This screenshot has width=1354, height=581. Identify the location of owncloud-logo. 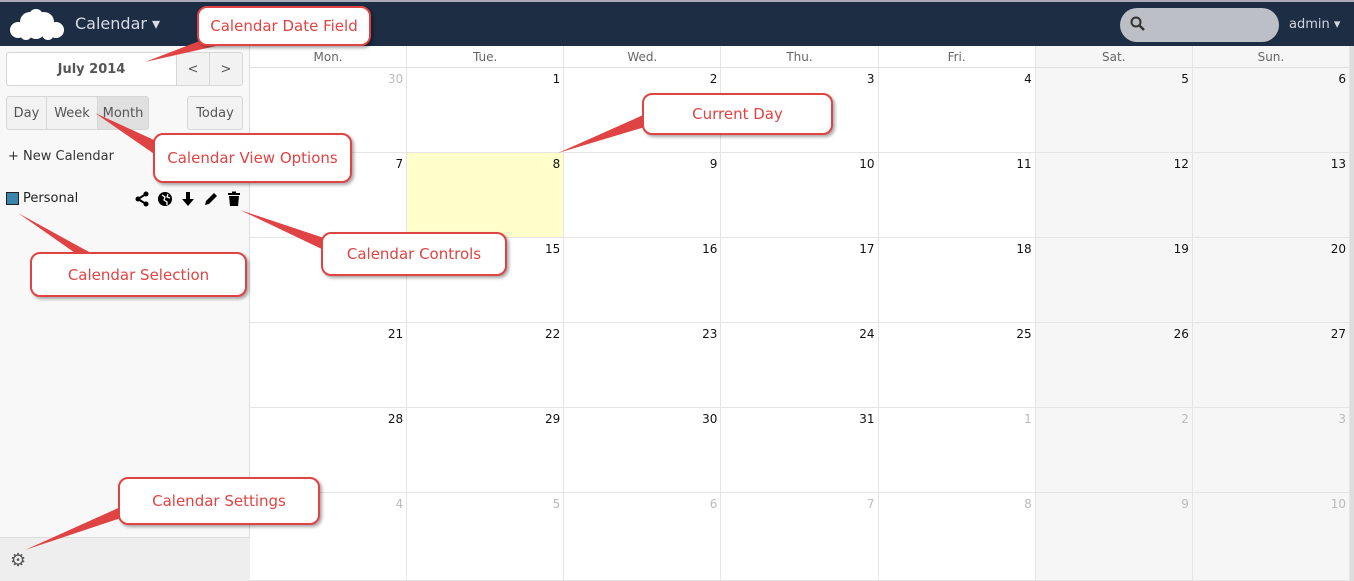
(37, 24).